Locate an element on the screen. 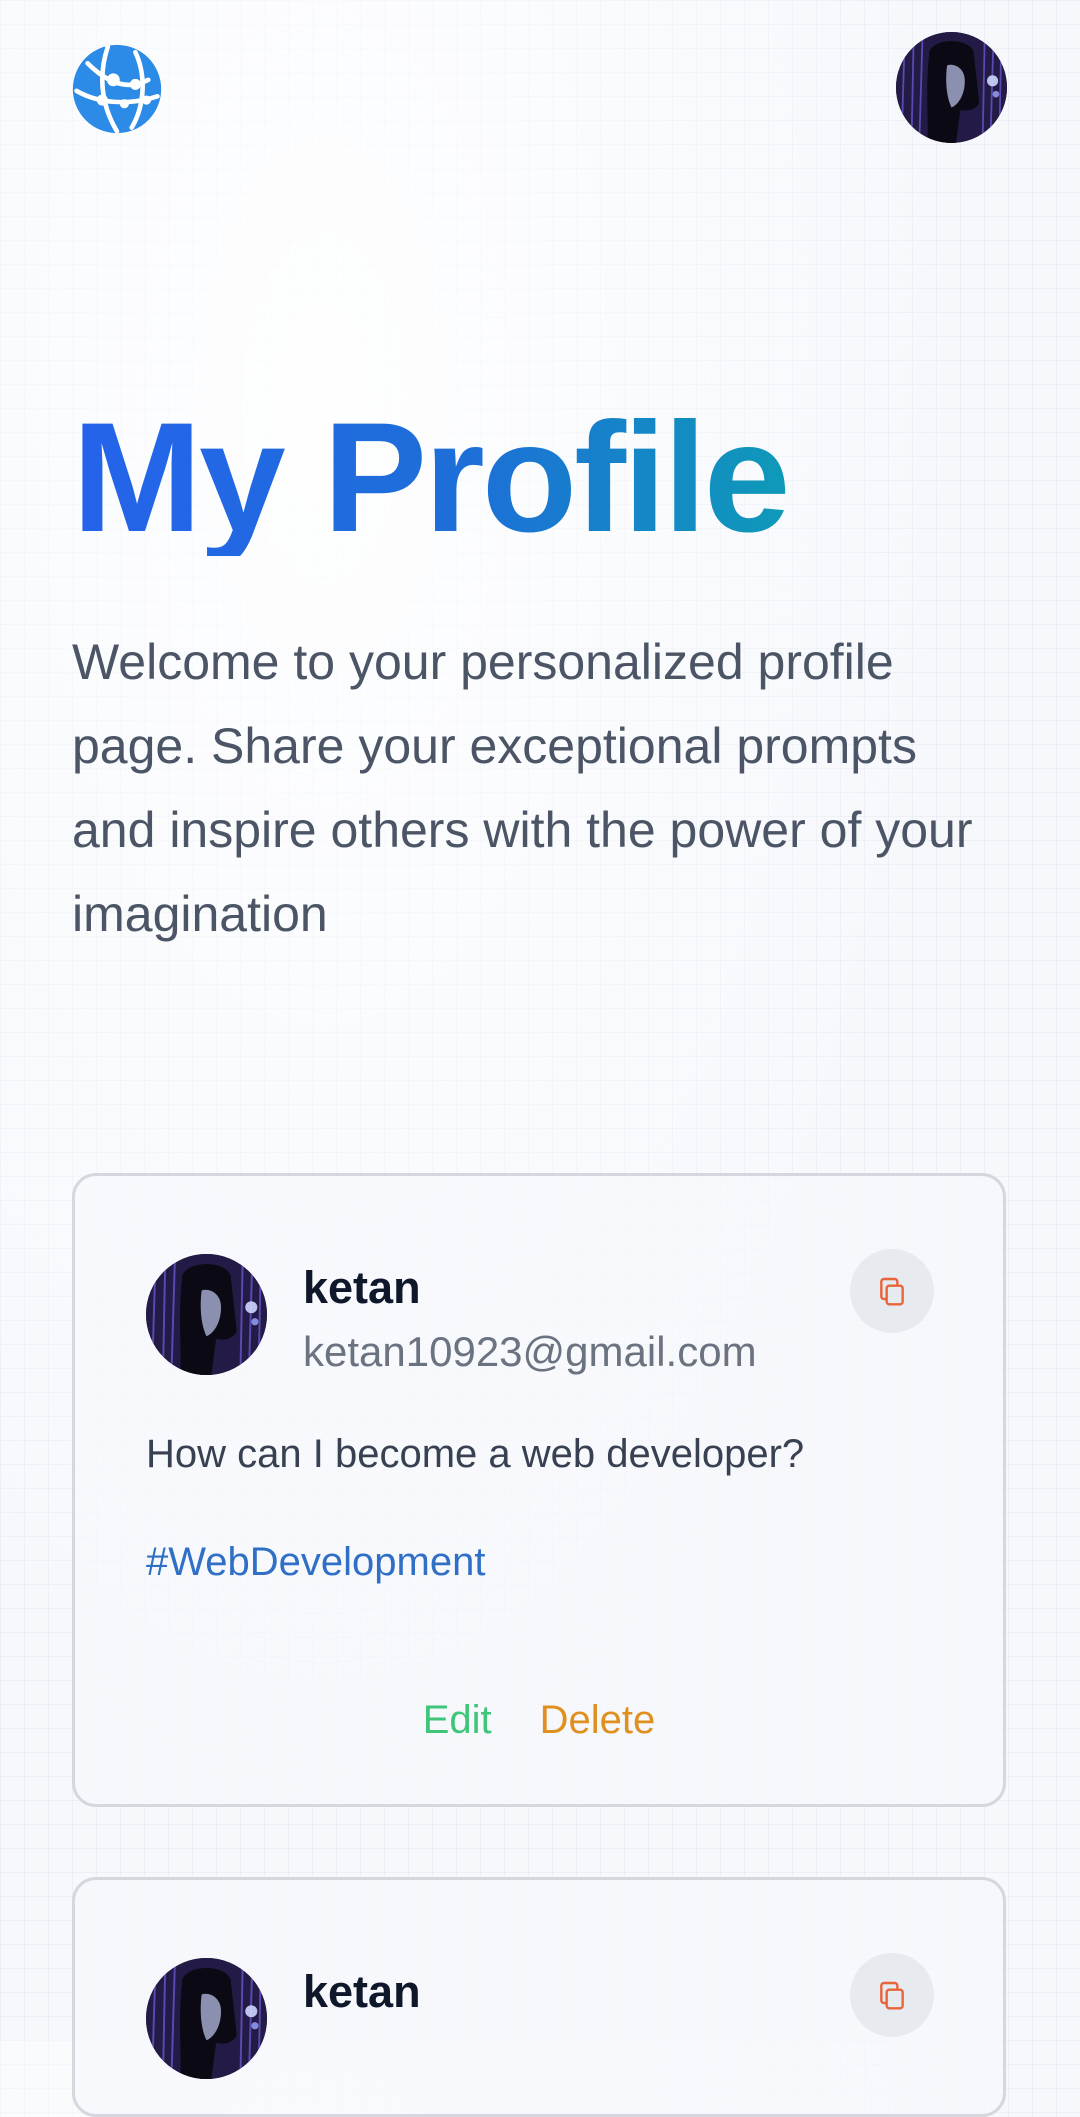  prompt-card: ketan is located at coordinates (539, 1997).